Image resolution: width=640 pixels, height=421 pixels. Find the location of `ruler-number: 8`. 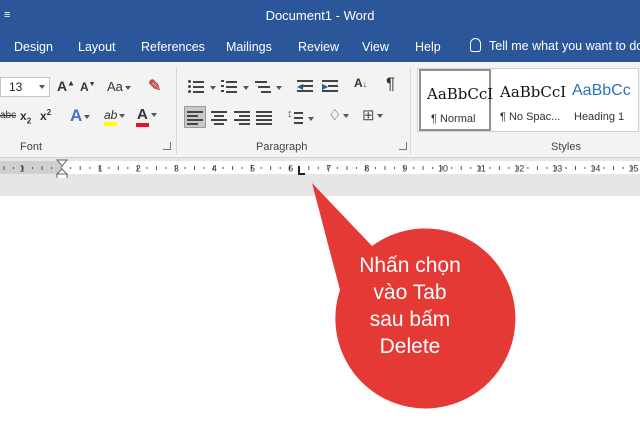

ruler-number: 8 is located at coordinates (366, 169).